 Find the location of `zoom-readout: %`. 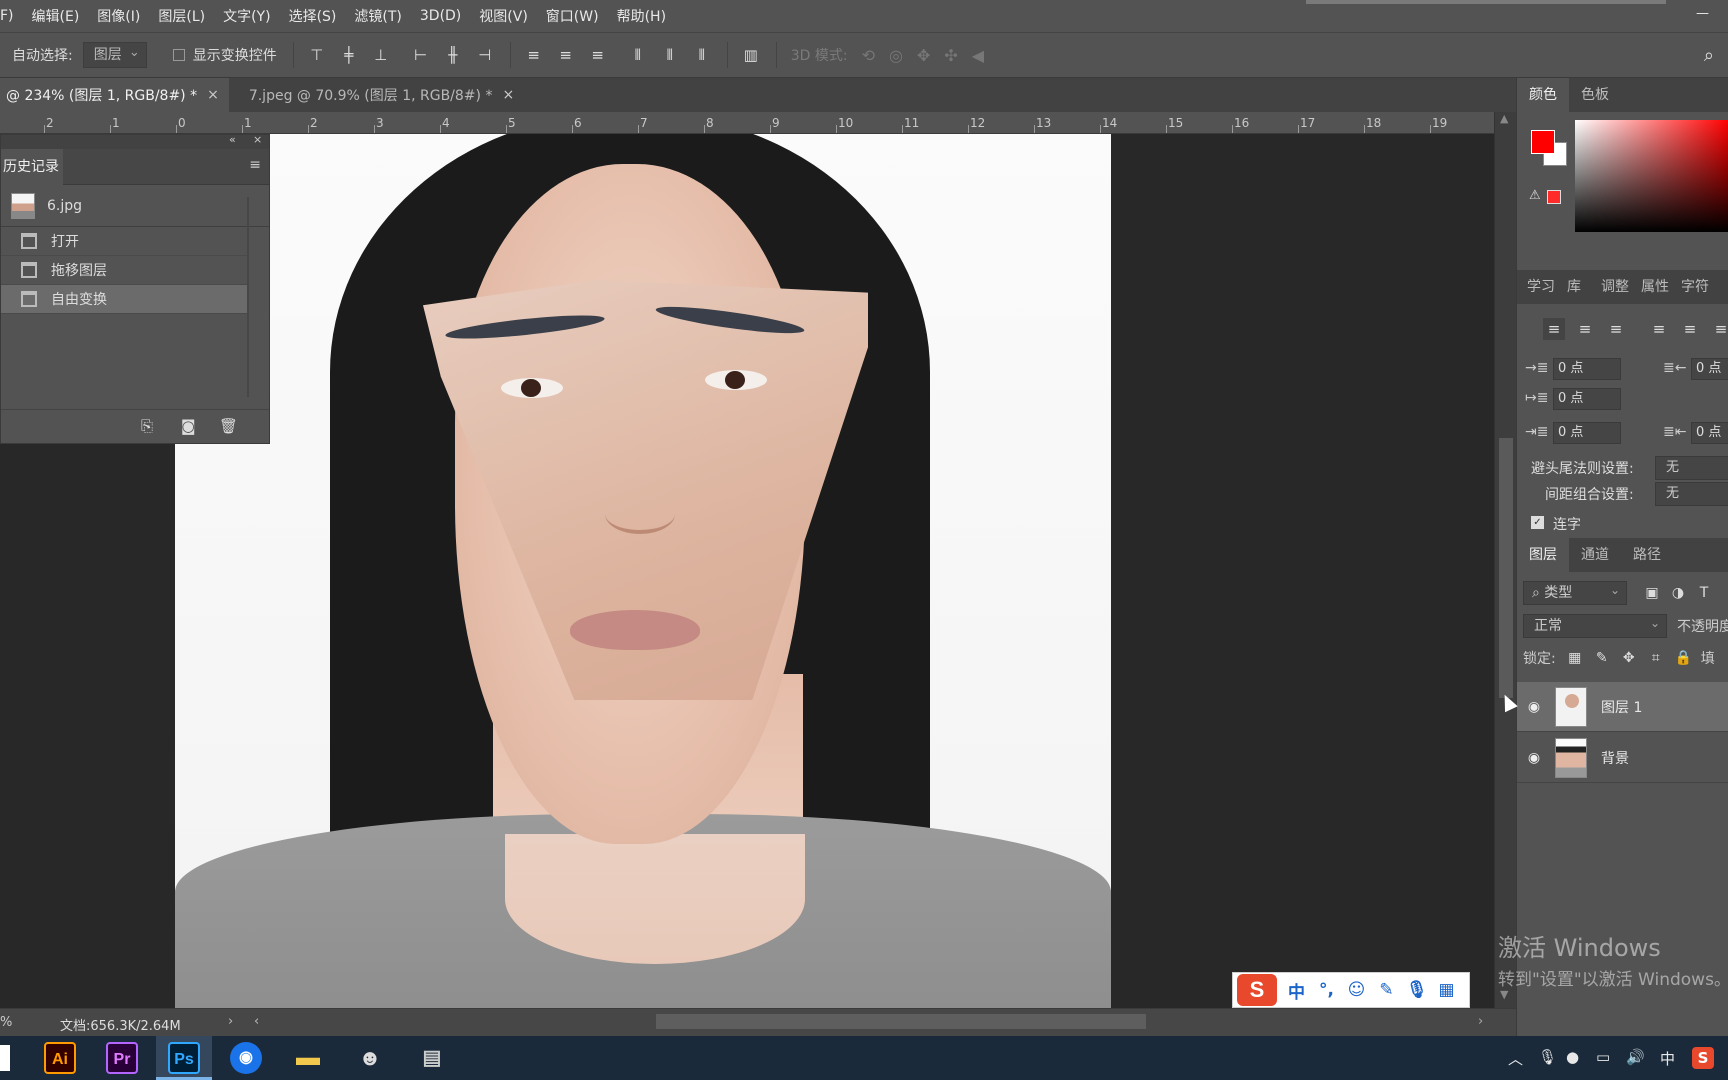

zoom-readout: % is located at coordinates (6, 1022).